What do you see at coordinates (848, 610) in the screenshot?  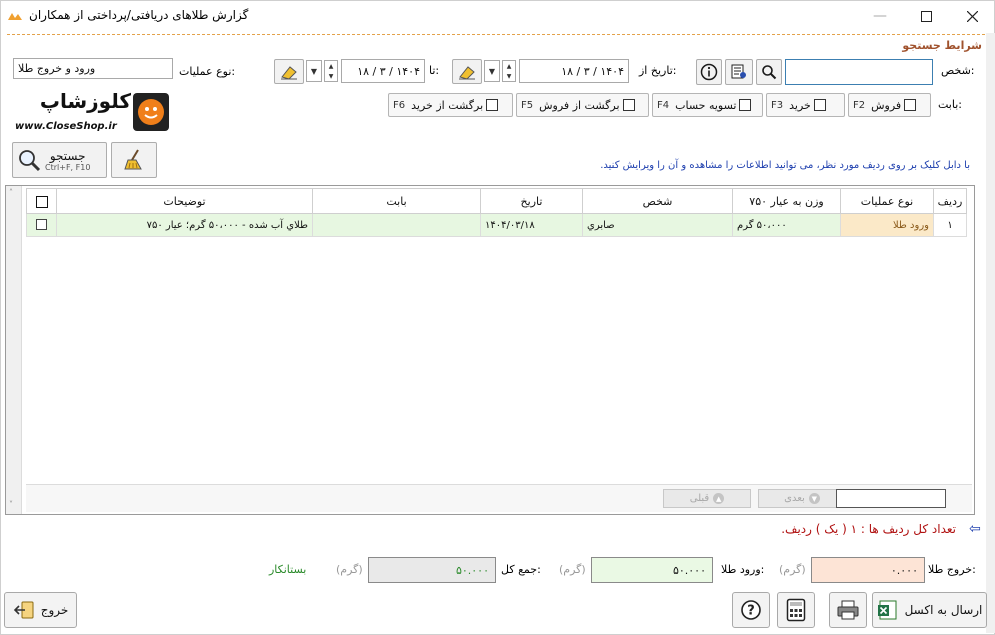 I see `print-button` at bounding box center [848, 610].